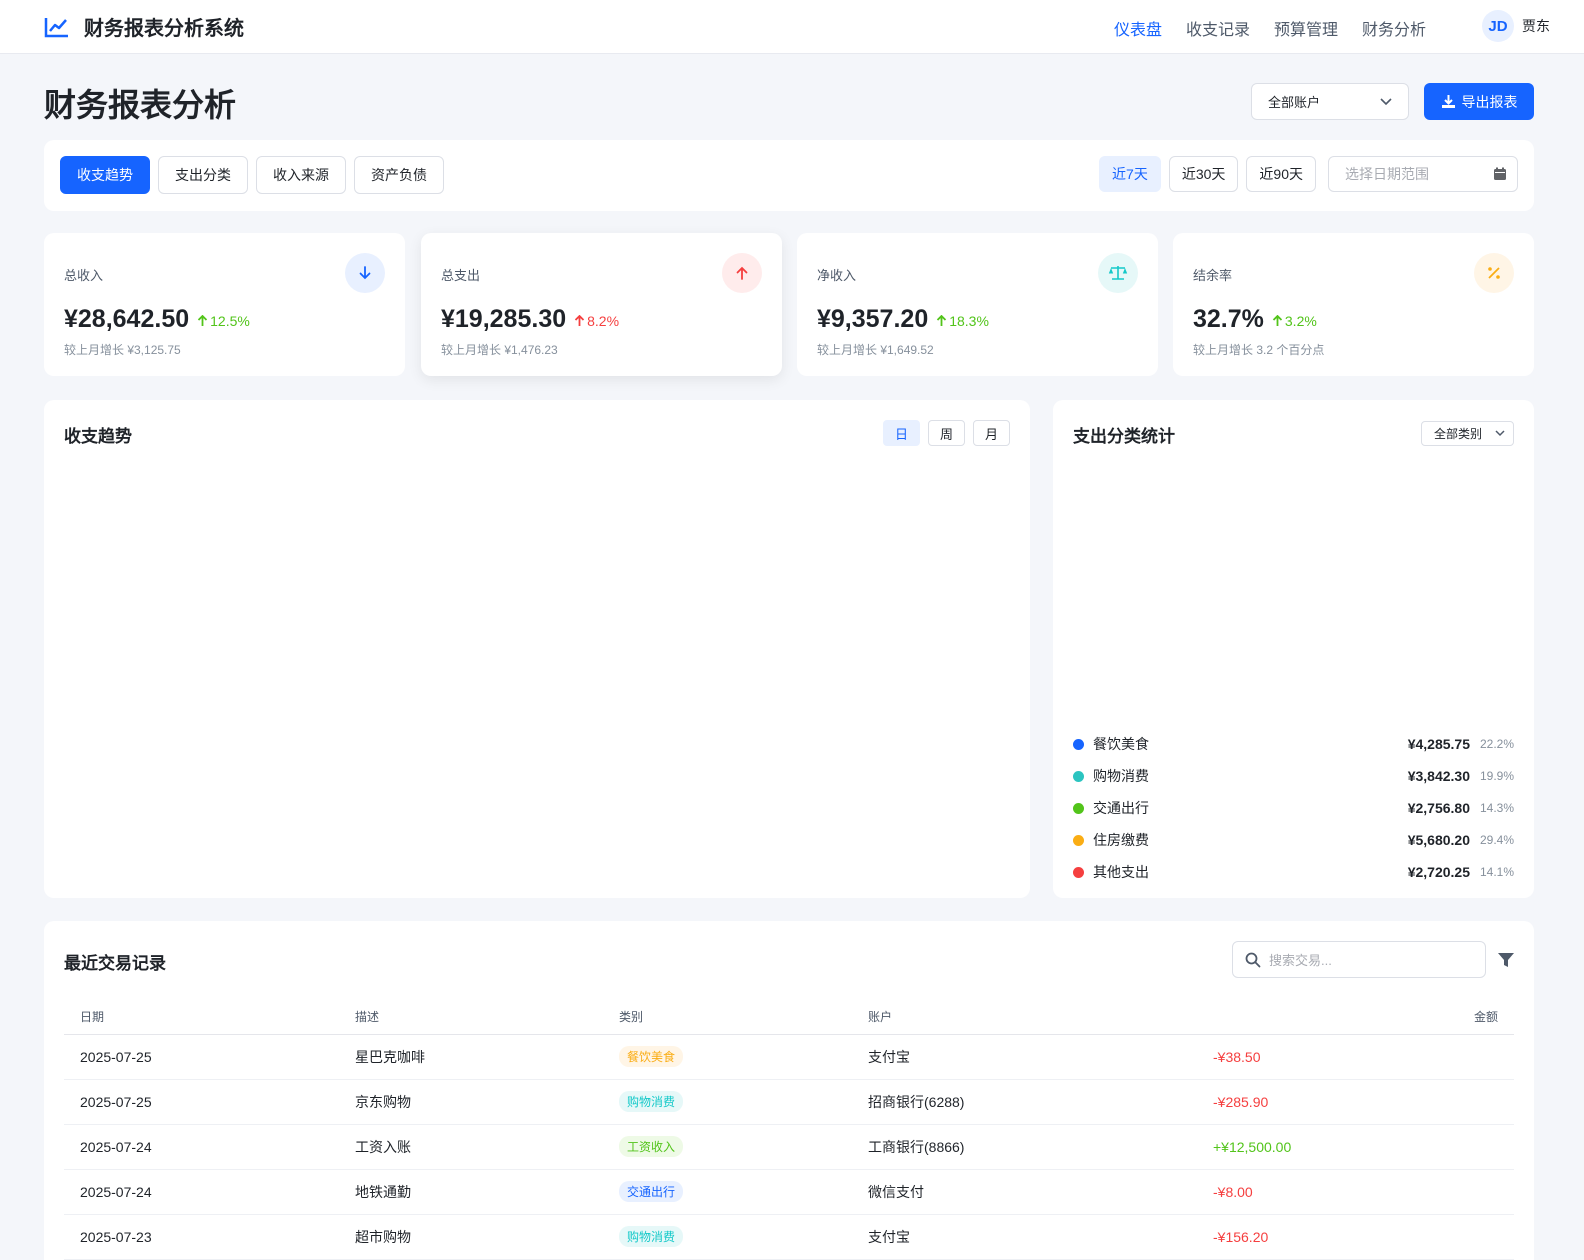  I want to click on chevron-down-icon, so click(1386, 101).